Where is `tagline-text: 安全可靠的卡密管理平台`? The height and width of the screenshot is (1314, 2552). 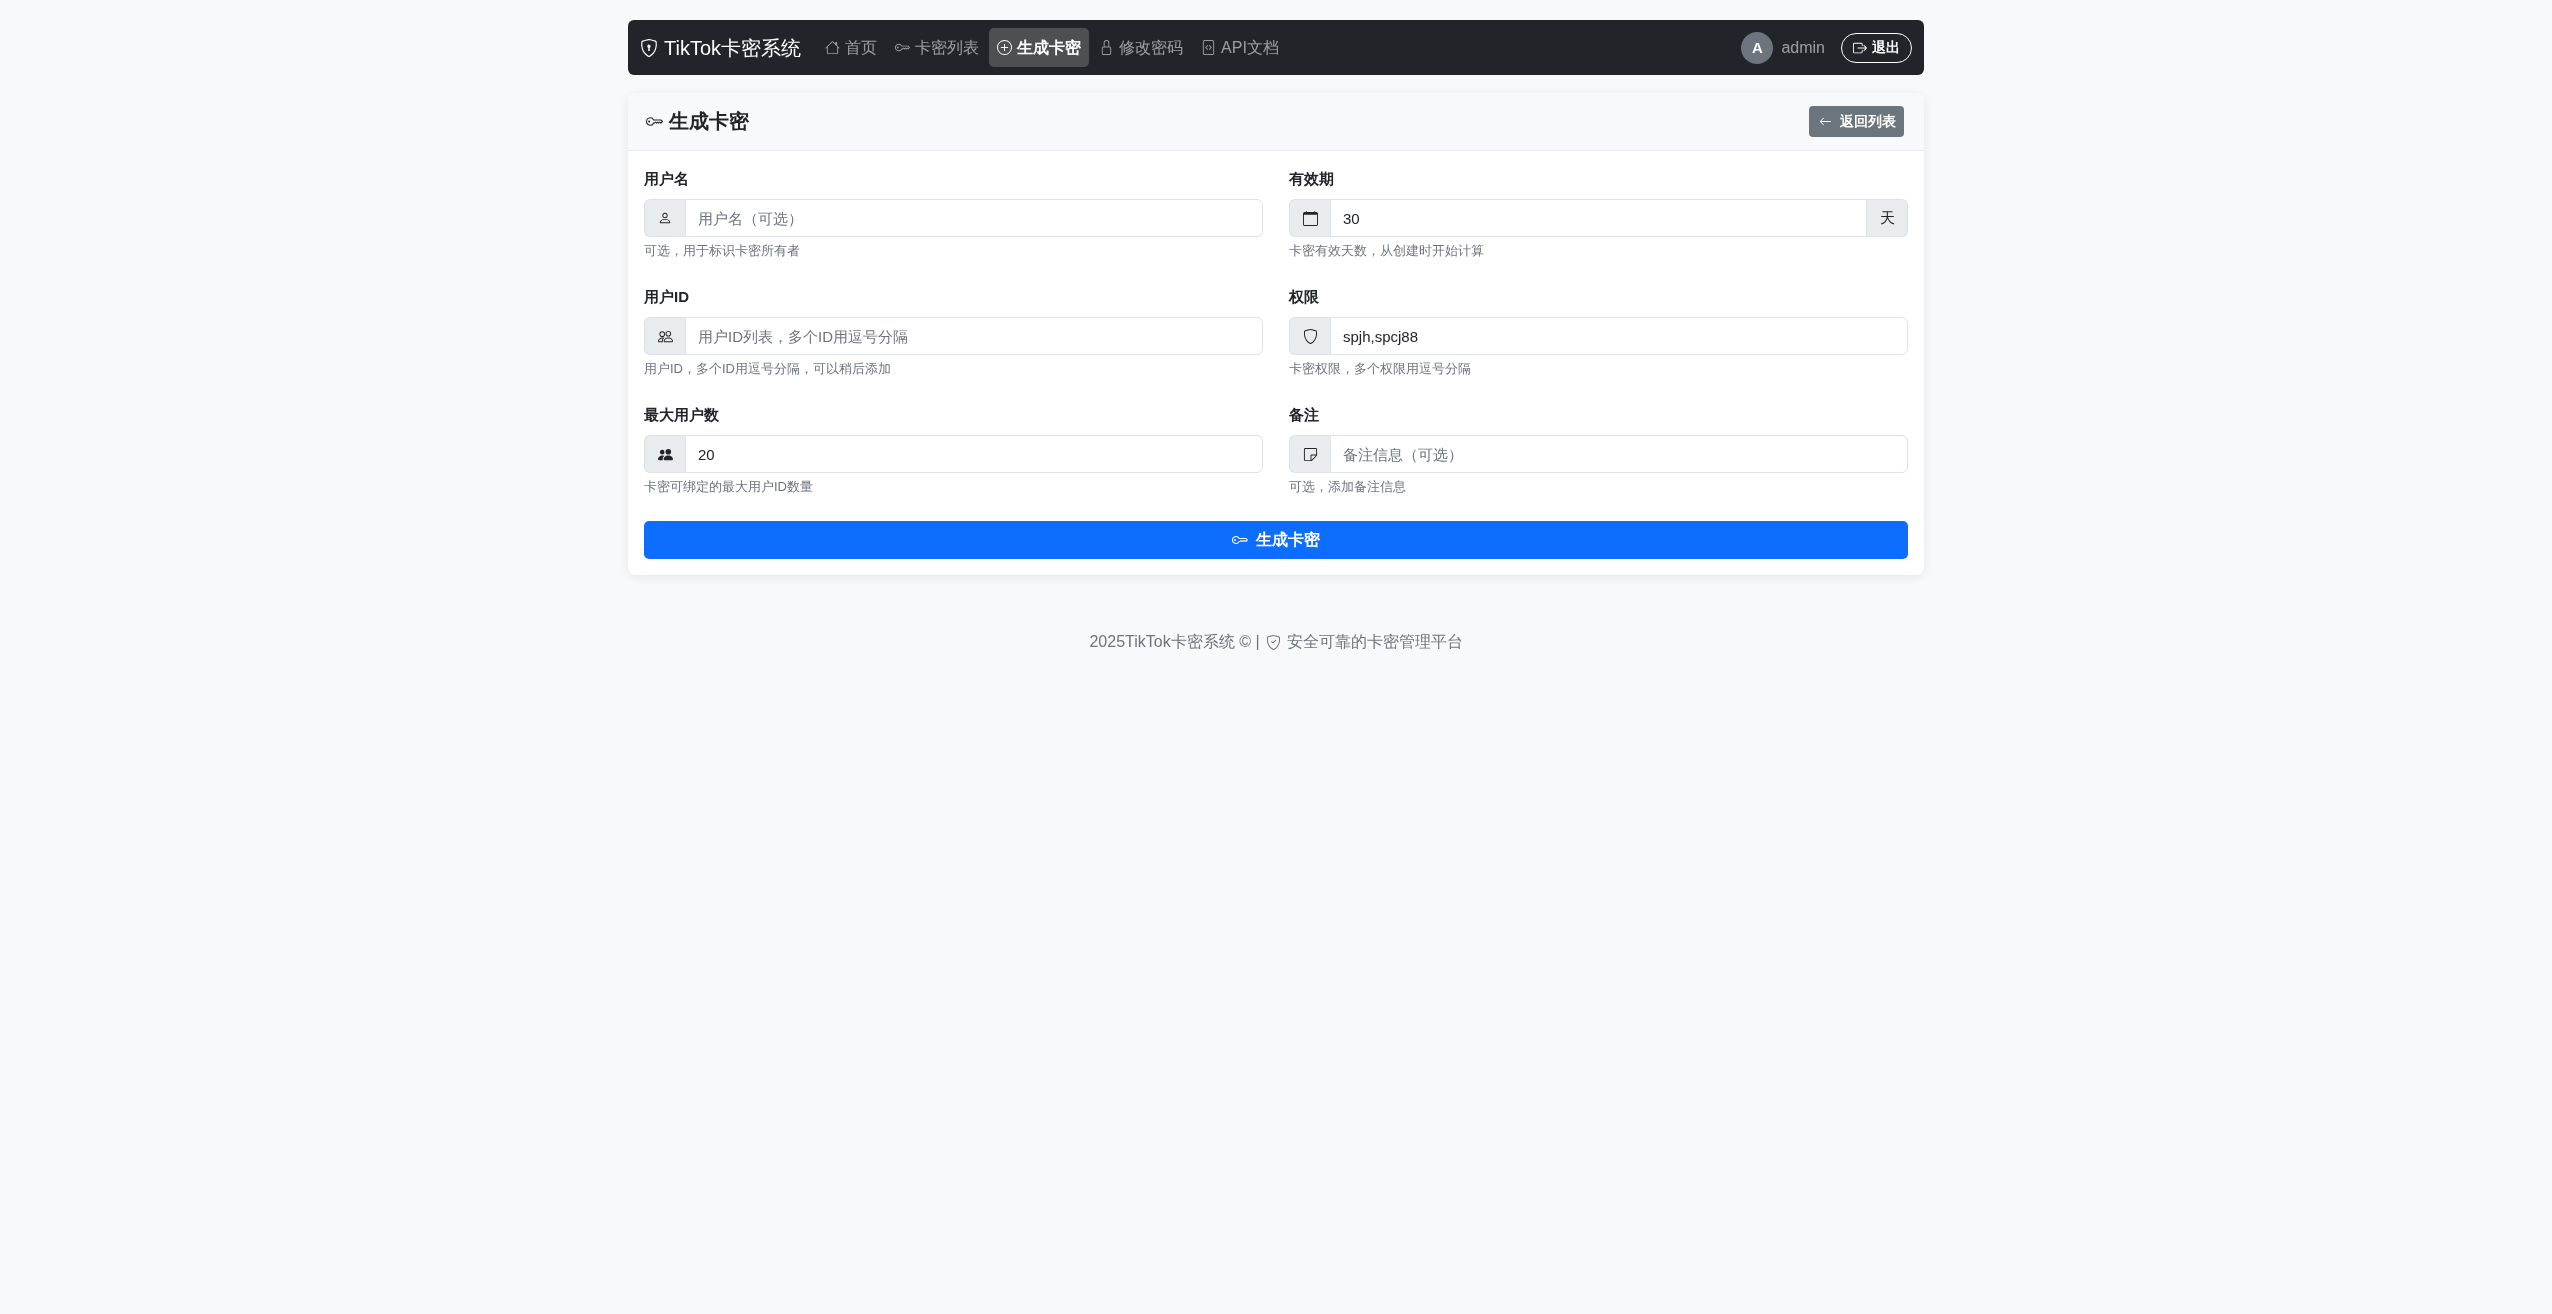
tagline-text: 安全可靠的卡密管理平台 is located at coordinates (1374, 642).